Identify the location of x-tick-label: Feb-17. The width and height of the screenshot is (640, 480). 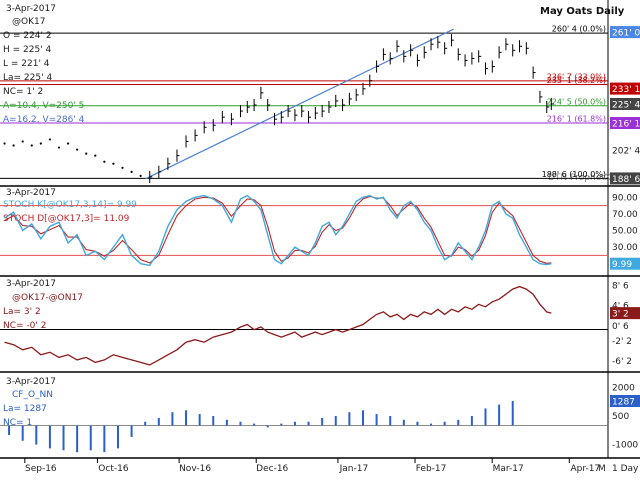
(431, 469).